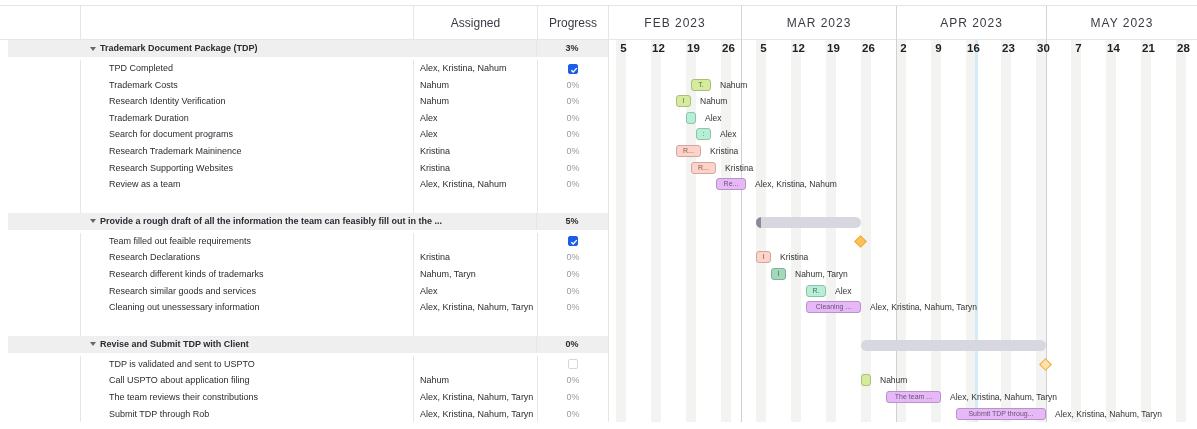 This screenshot has width=1197, height=429. What do you see at coordinates (131, 184) in the screenshot?
I see `task-name: Review as a team` at bounding box center [131, 184].